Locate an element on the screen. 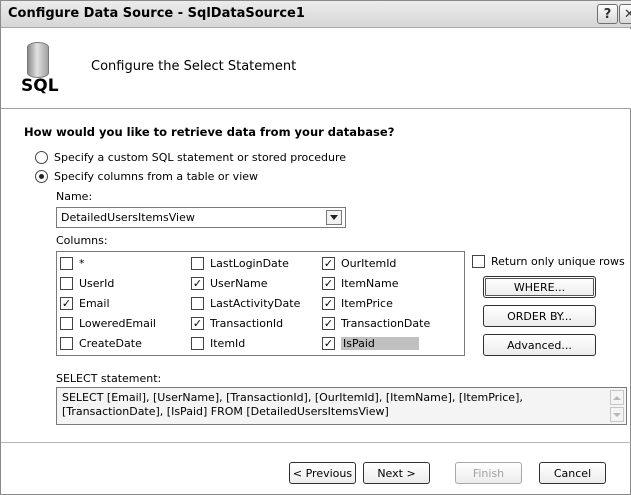 The width and height of the screenshot is (631, 495). column-checkbox-itemid: ItemId is located at coordinates (218, 343).